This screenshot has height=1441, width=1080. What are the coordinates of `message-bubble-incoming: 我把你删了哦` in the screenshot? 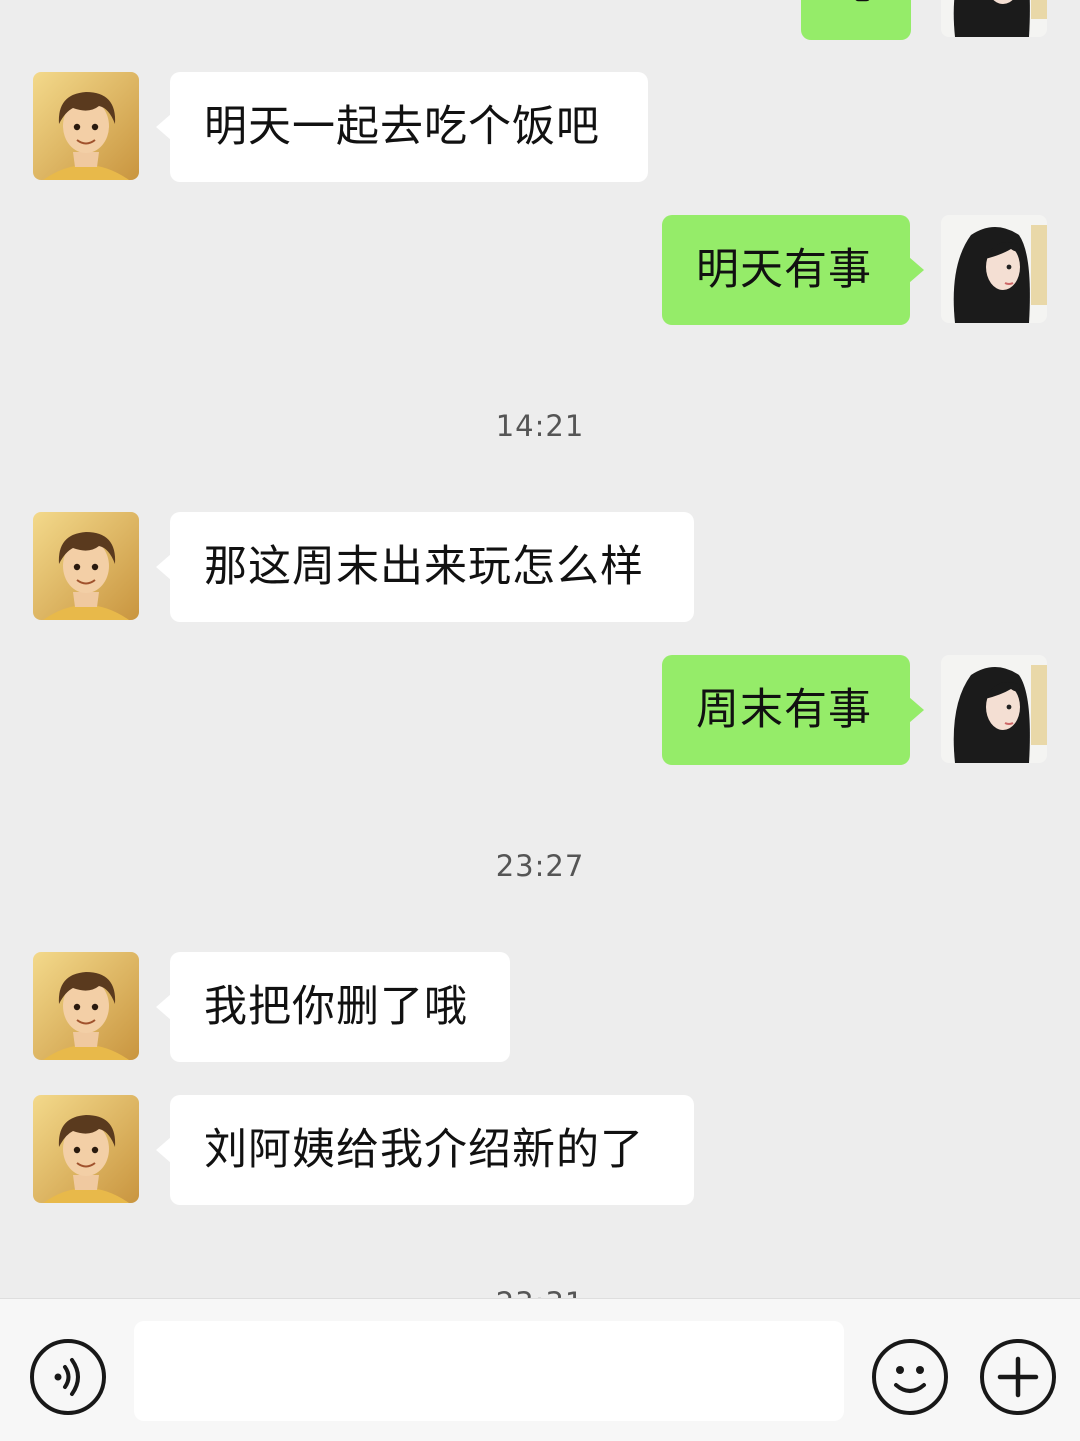 It's located at (333, 1007).